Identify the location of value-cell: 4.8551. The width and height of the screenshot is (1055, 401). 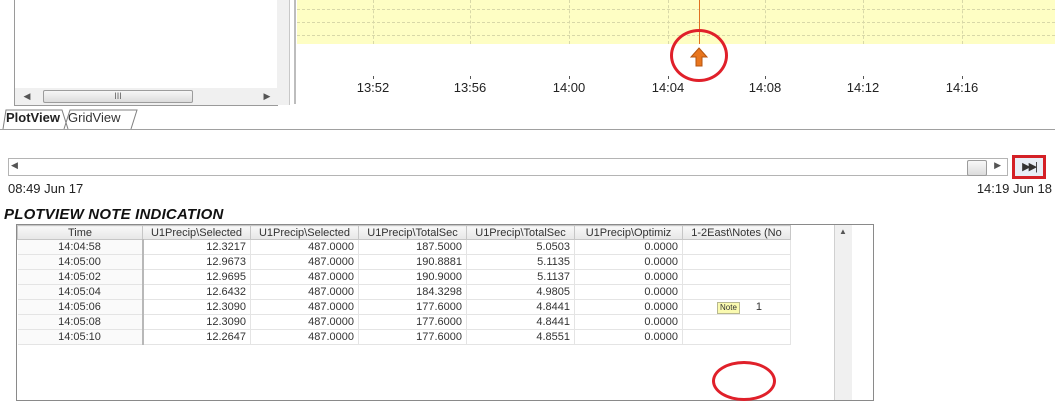
(520, 337).